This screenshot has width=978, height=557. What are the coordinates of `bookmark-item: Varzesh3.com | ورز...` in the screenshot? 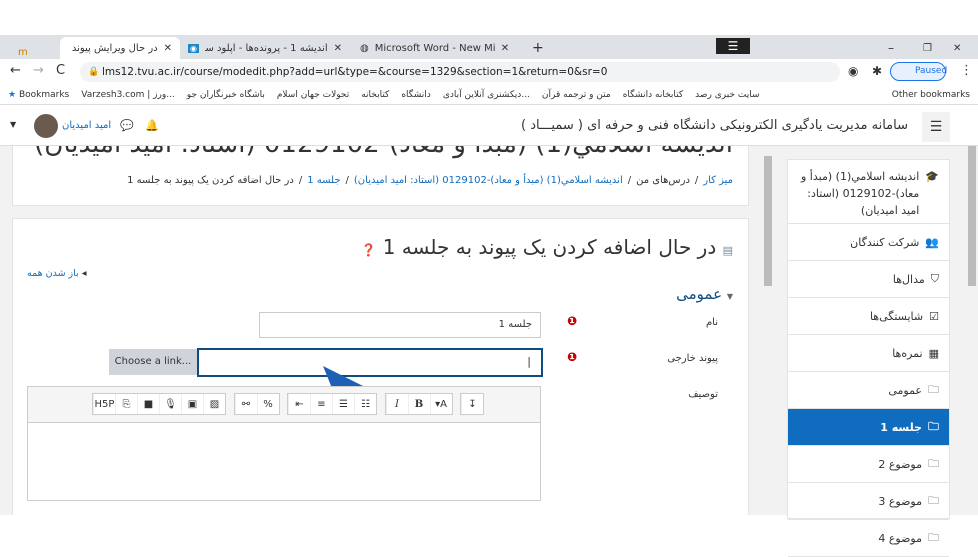 It's located at (128, 95).